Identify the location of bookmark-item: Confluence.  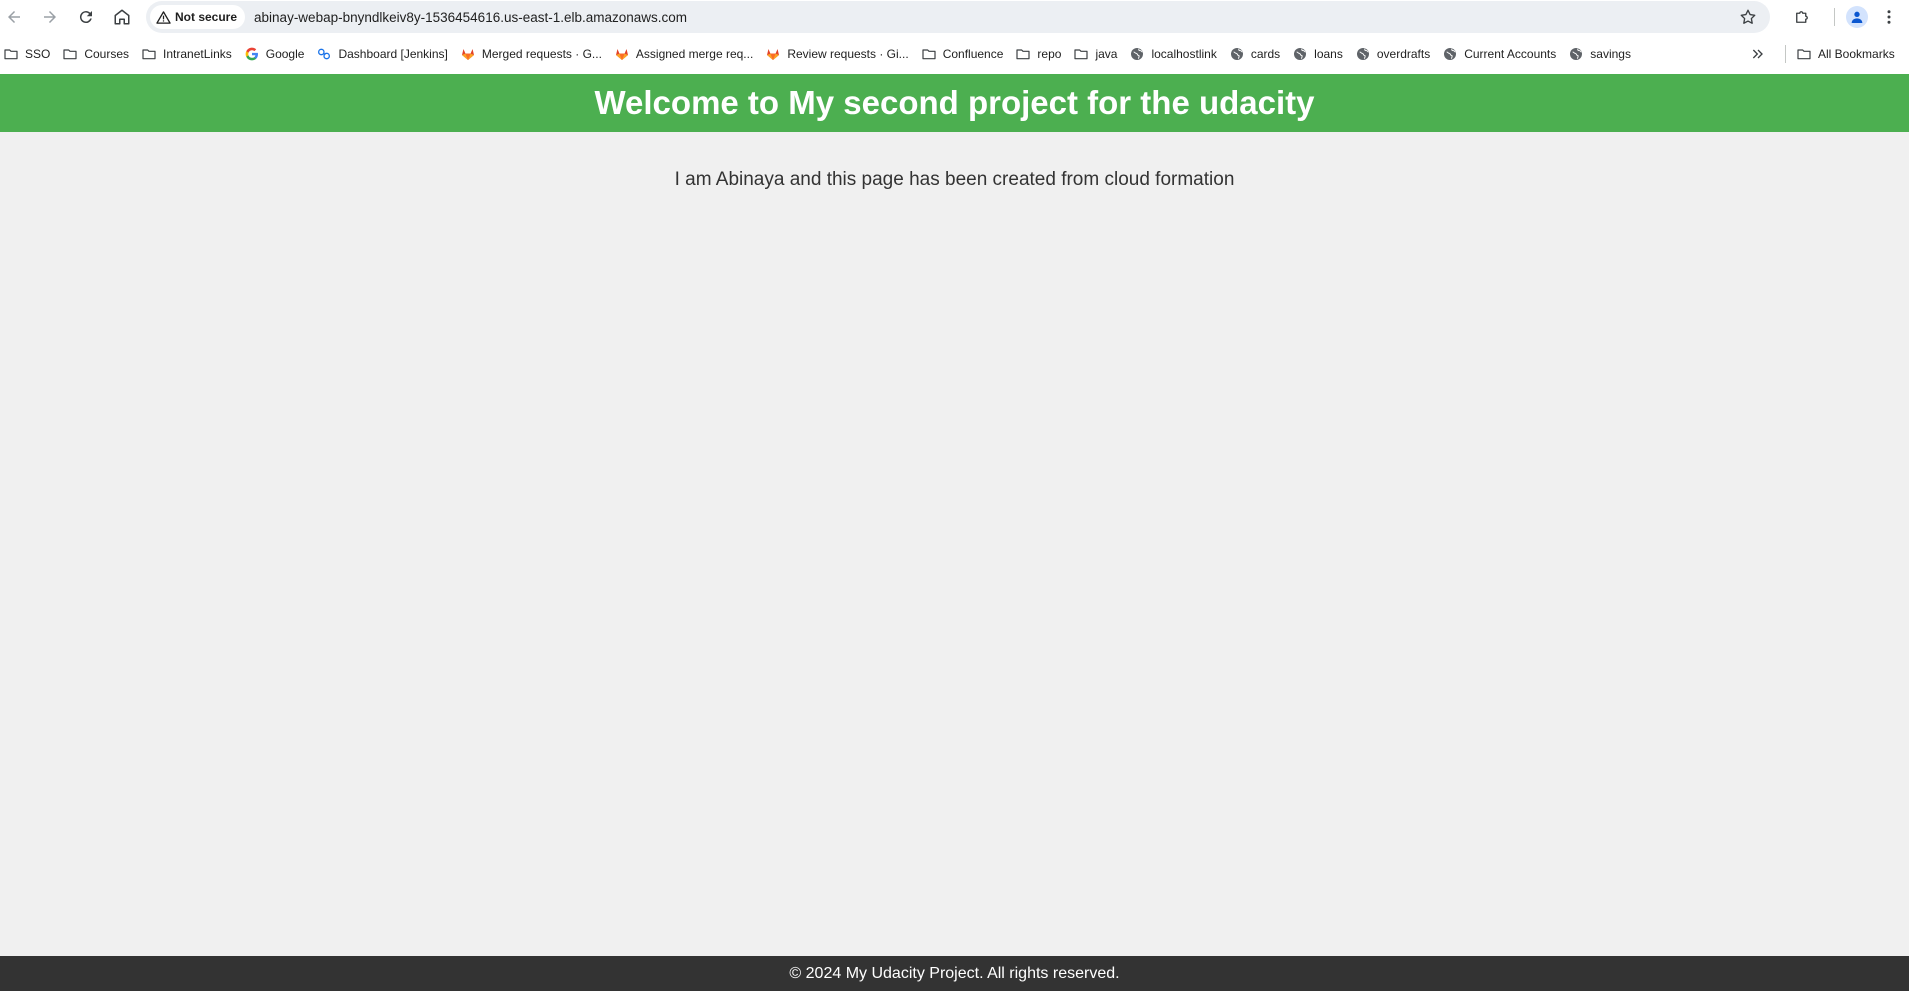
(962, 54).